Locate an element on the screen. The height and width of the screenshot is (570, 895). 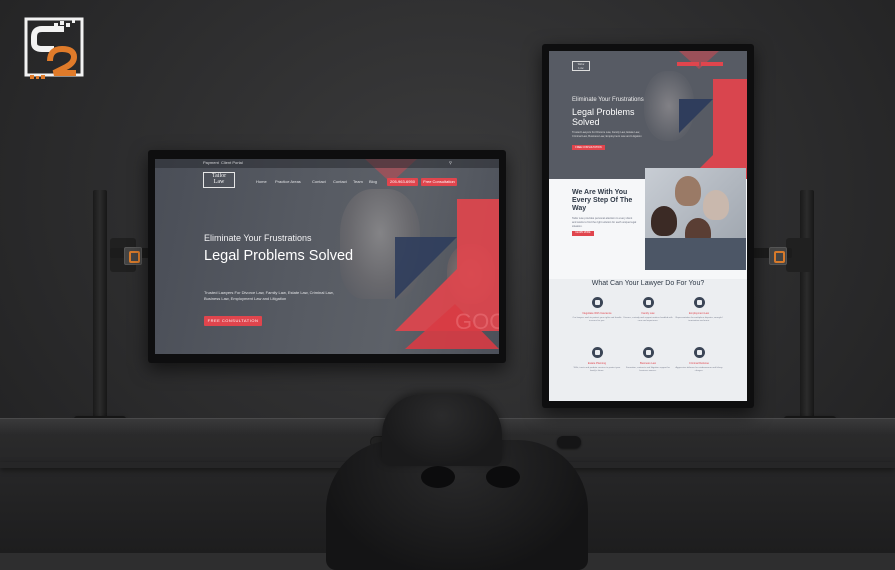
calculator-icon is located at coordinates (648, 352).